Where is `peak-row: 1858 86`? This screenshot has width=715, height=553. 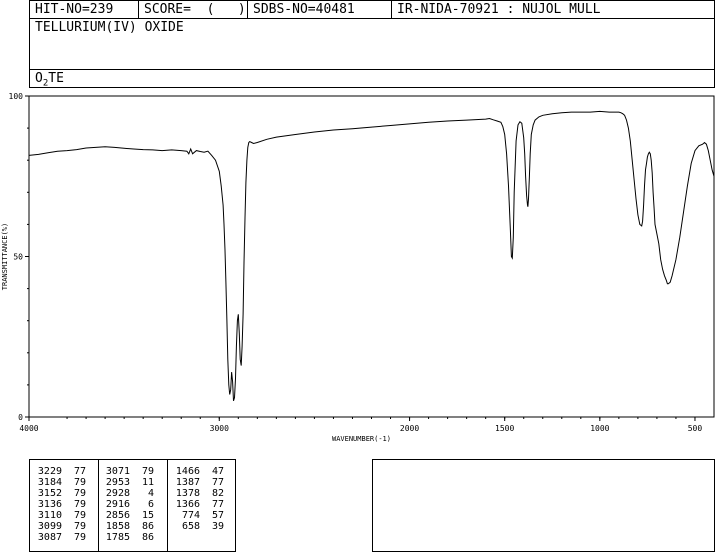 peak-row: 1858 86 is located at coordinates (127, 526).